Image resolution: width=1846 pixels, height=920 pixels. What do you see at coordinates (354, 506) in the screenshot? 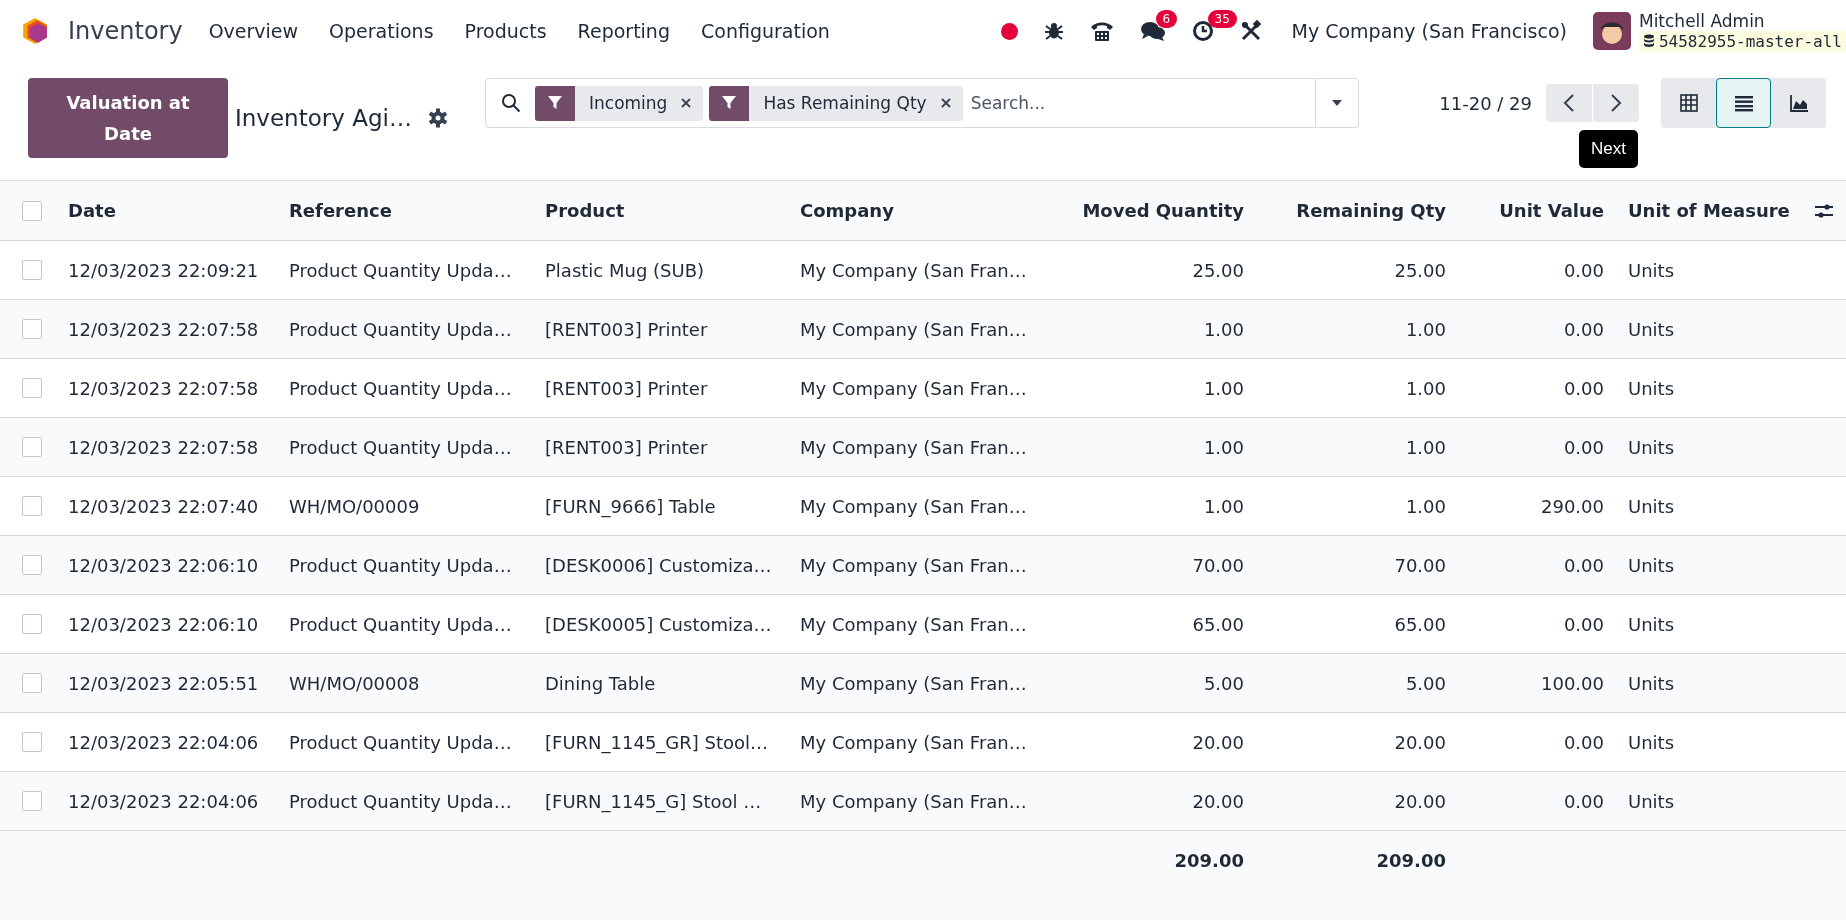
I see `table-cell: WH/MO/00009` at bounding box center [354, 506].